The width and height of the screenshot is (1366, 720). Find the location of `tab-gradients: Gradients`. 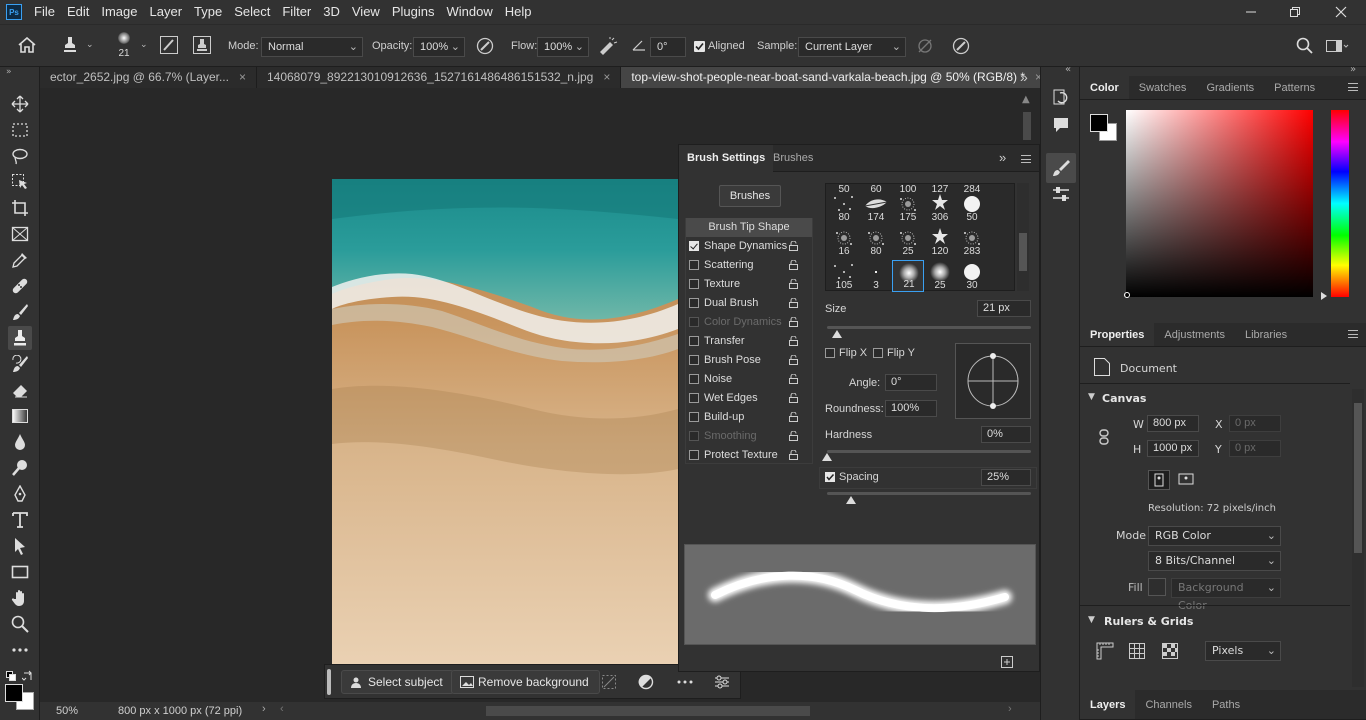

tab-gradients: Gradients is located at coordinates (1230, 87).